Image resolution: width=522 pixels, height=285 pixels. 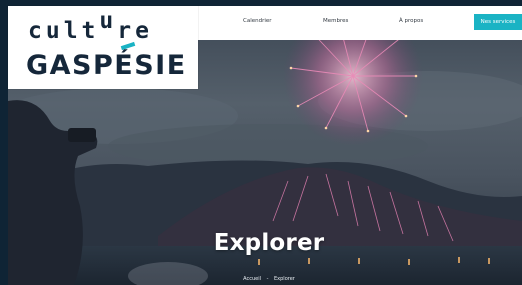 I want to click on logo-wordmark-culture: culture, so click(x=90, y=26).